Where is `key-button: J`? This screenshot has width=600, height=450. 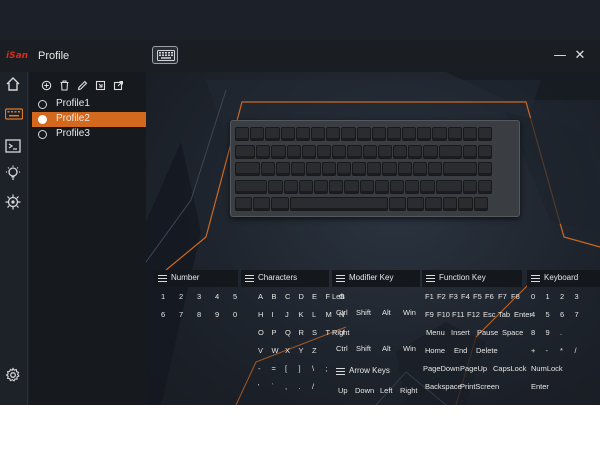 key-button: J is located at coordinates (287, 314).